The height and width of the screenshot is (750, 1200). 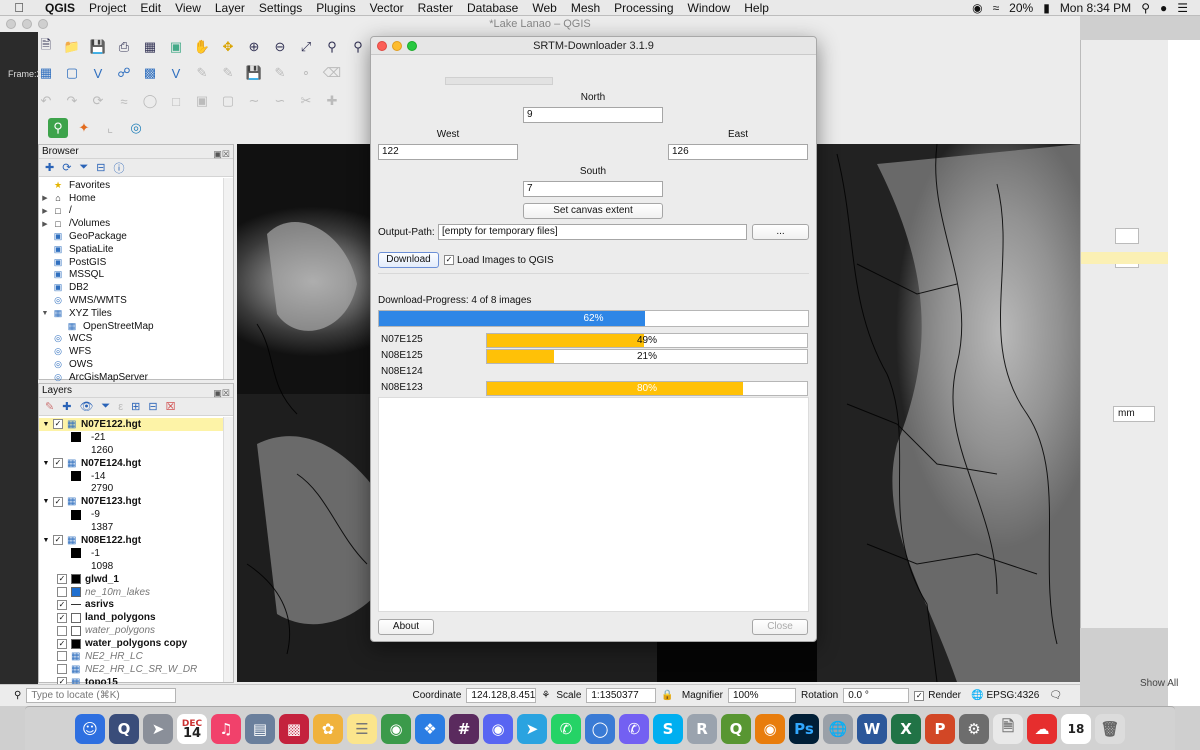 I want to click on layer-item: ▦ NE2_HR_LC, so click(x=136, y=656).